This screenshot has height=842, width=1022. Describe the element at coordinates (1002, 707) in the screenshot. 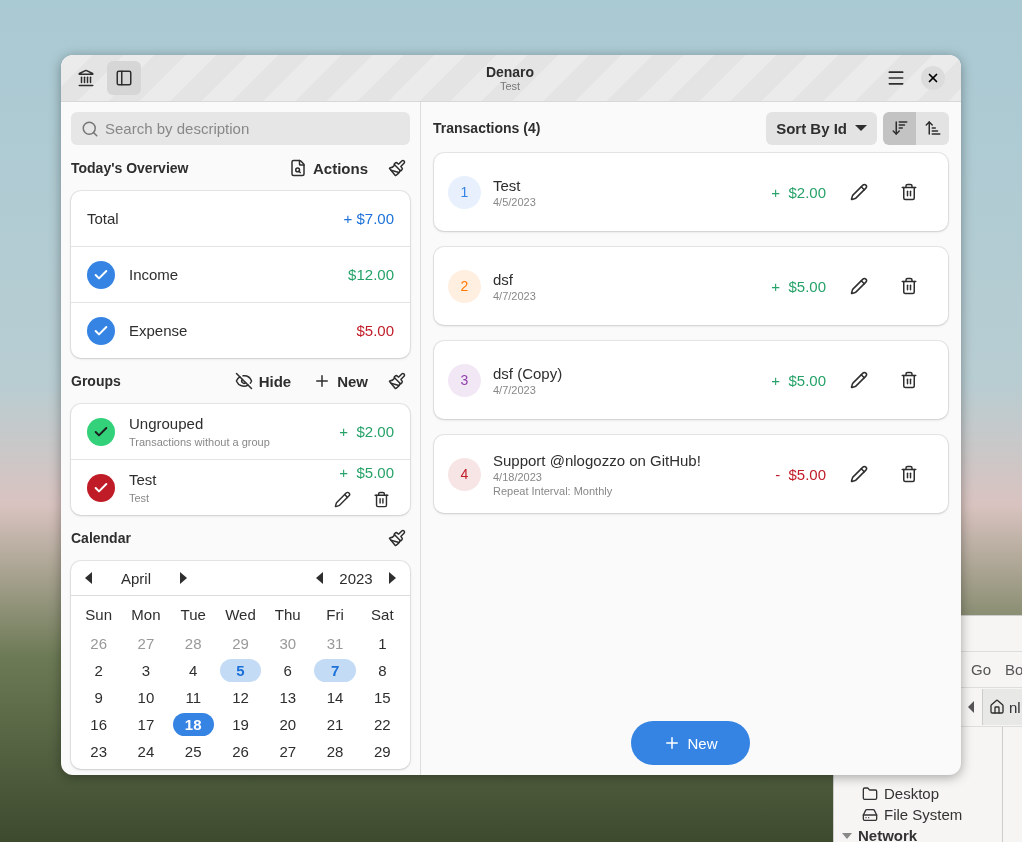

I see `path-button: nl` at that location.